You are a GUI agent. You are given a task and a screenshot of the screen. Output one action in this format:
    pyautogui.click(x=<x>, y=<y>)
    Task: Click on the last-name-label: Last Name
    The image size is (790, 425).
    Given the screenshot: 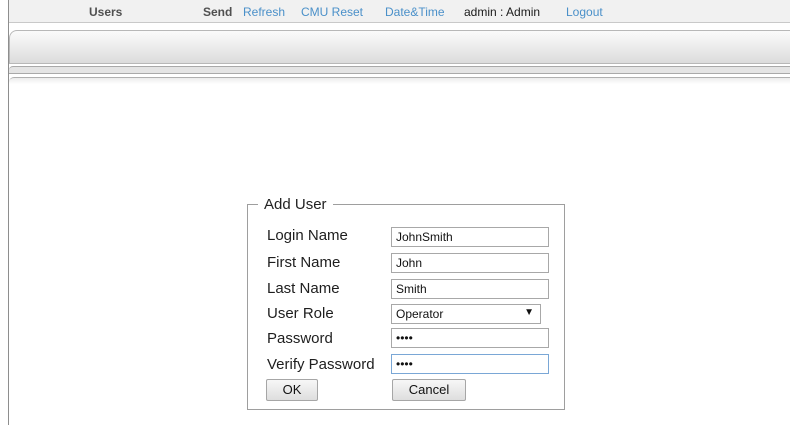 What is the action you would take?
    pyautogui.click(x=303, y=288)
    